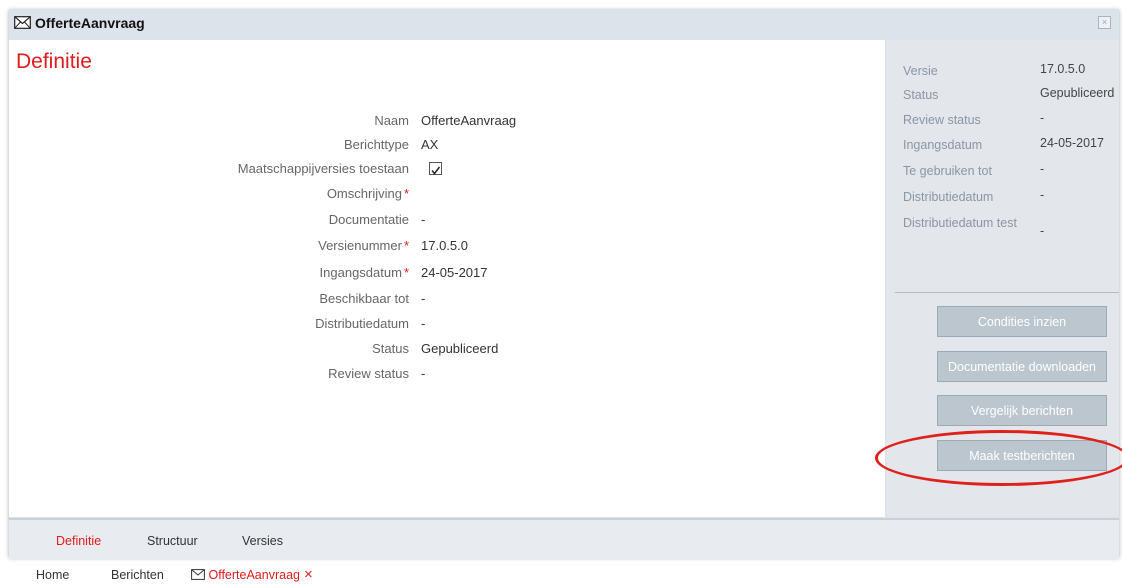 This screenshot has height=587, width=1122. Describe the element at coordinates (423, 298) in the screenshot. I see `field-value-beschikbaar-tot: -` at that location.